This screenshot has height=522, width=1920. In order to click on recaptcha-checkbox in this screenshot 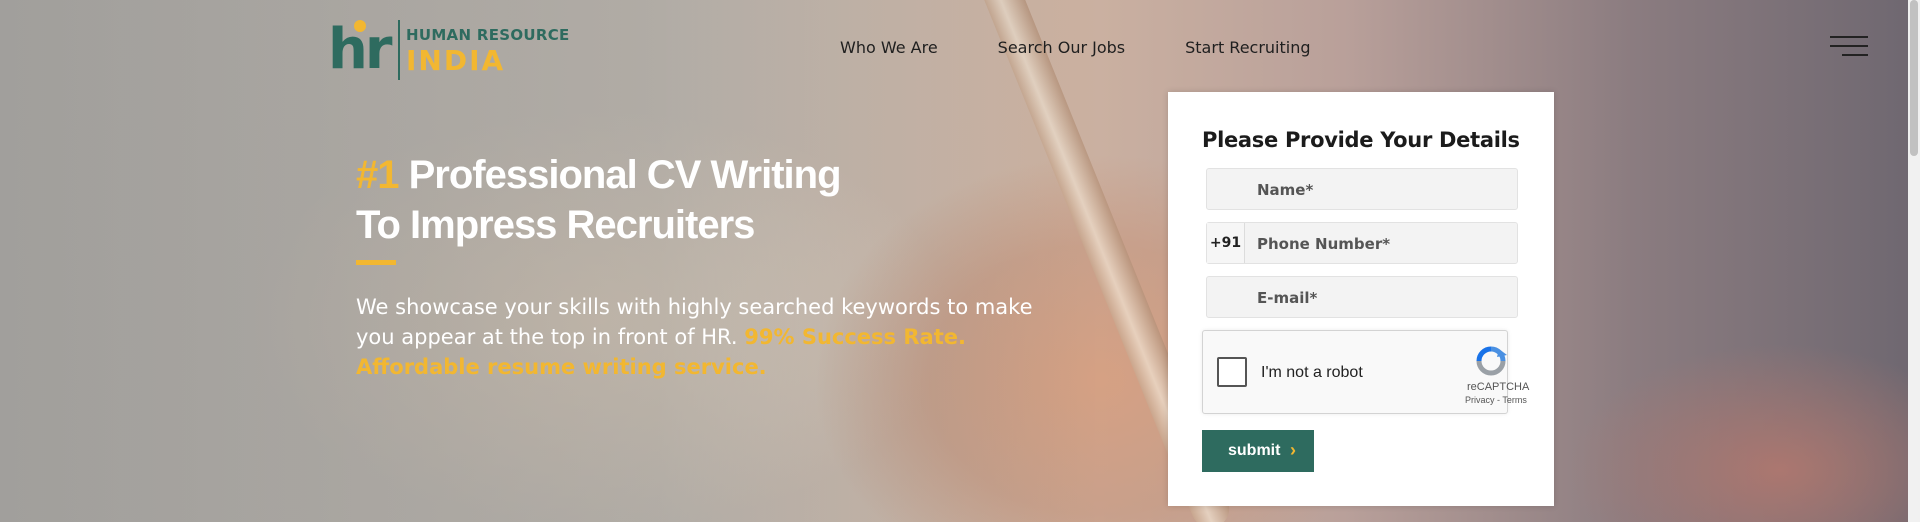, I will do `click(1232, 372)`.